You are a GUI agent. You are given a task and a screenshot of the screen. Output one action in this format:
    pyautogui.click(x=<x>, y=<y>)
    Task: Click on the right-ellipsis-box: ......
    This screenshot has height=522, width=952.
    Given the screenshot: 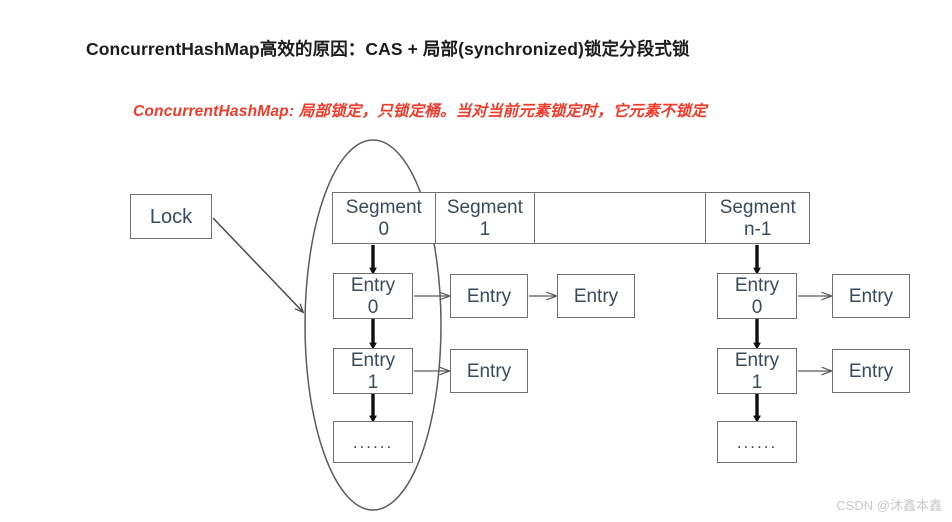 What is the action you would take?
    pyautogui.click(x=757, y=442)
    